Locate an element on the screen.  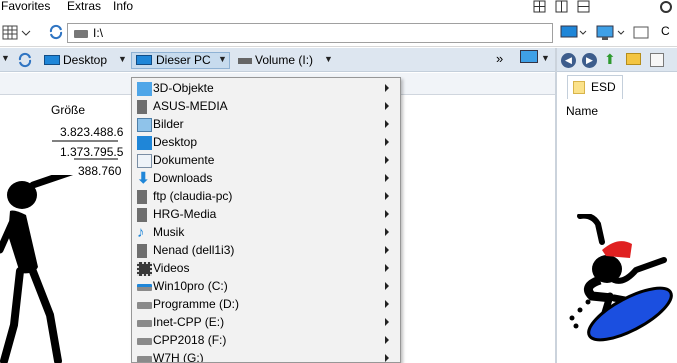
menu-item: ASUS-MEDIA is located at coordinates (266, 107).